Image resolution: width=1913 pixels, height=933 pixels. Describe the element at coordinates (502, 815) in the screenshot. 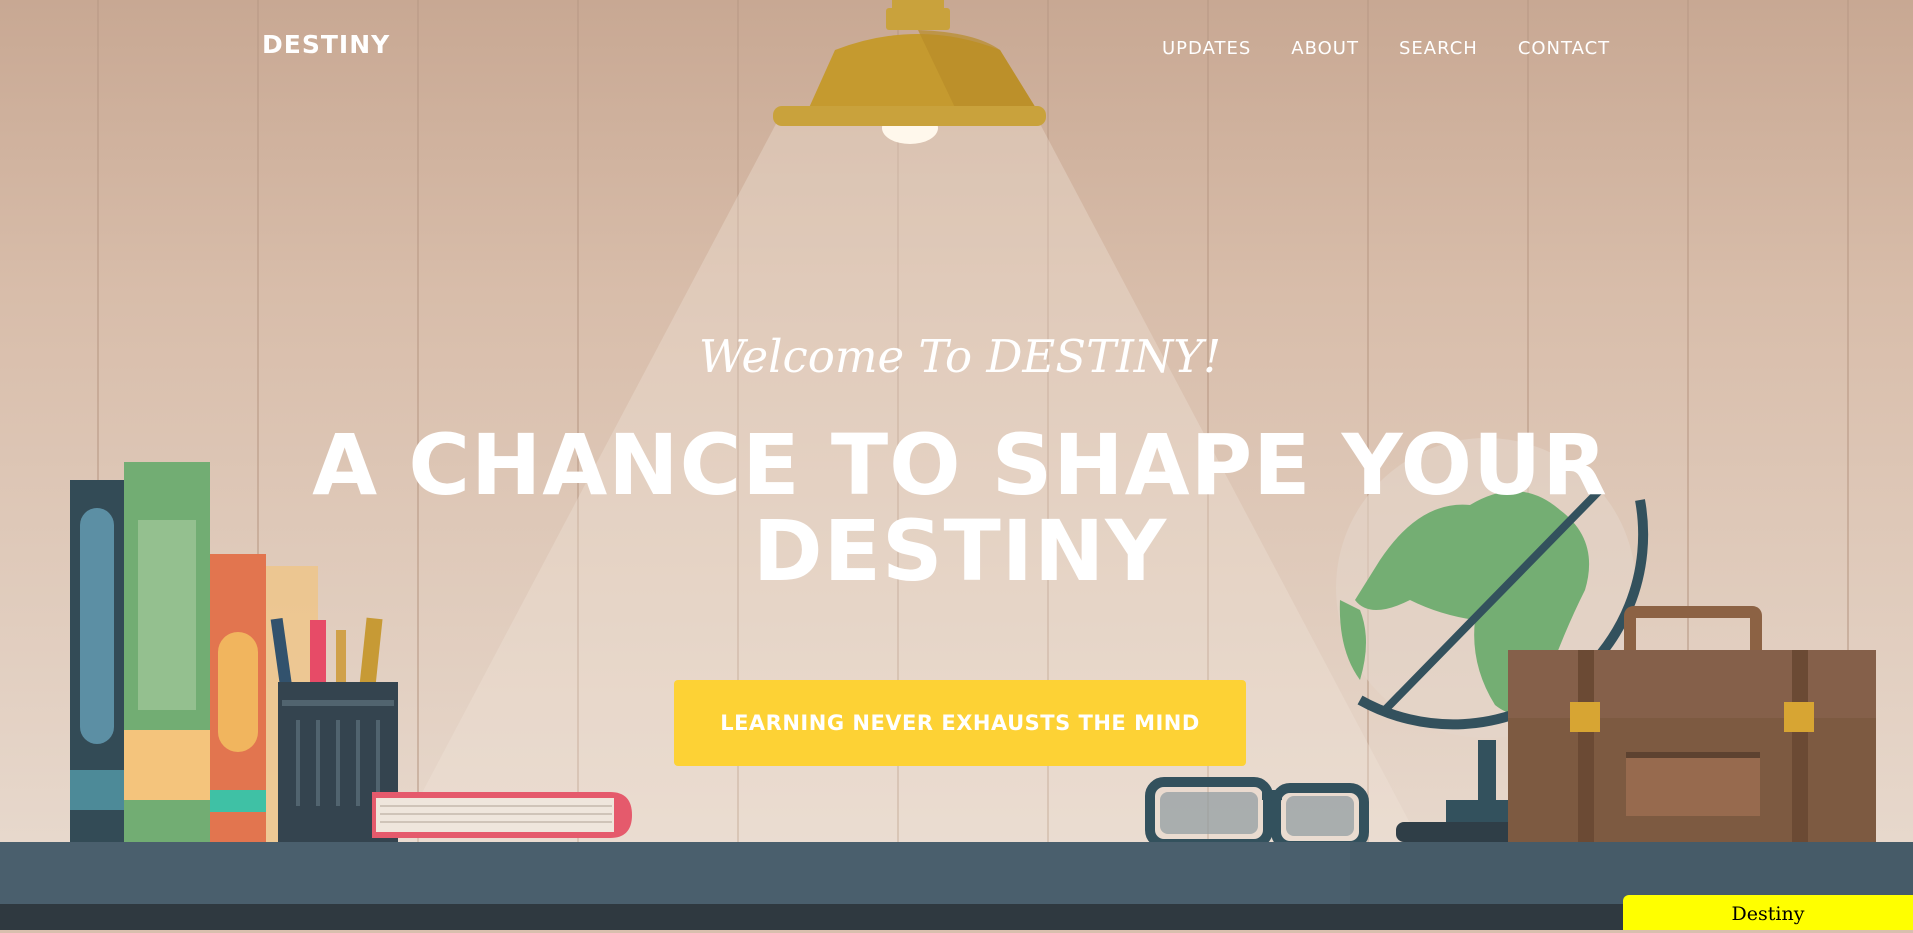

I see `lying-book-illustration` at that location.